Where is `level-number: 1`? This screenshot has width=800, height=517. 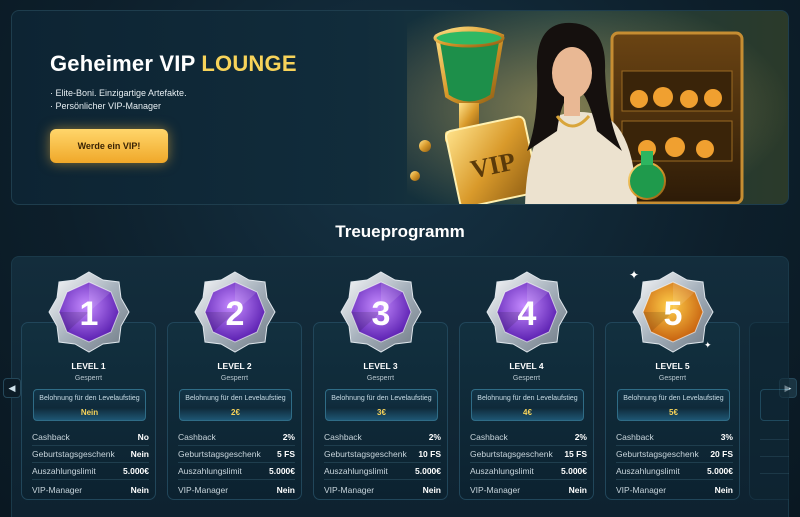
level-number: 1 is located at coordinates (89, 314).